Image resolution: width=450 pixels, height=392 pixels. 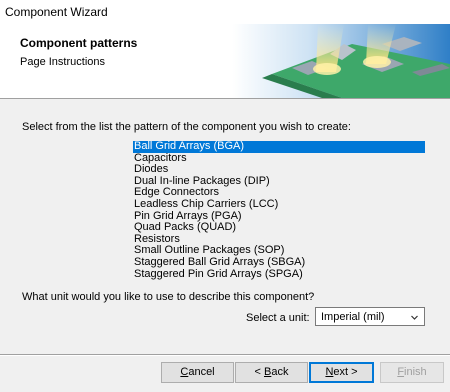 I want to click on cancel-button-suffix: ancel, so click(x=201, y=372).